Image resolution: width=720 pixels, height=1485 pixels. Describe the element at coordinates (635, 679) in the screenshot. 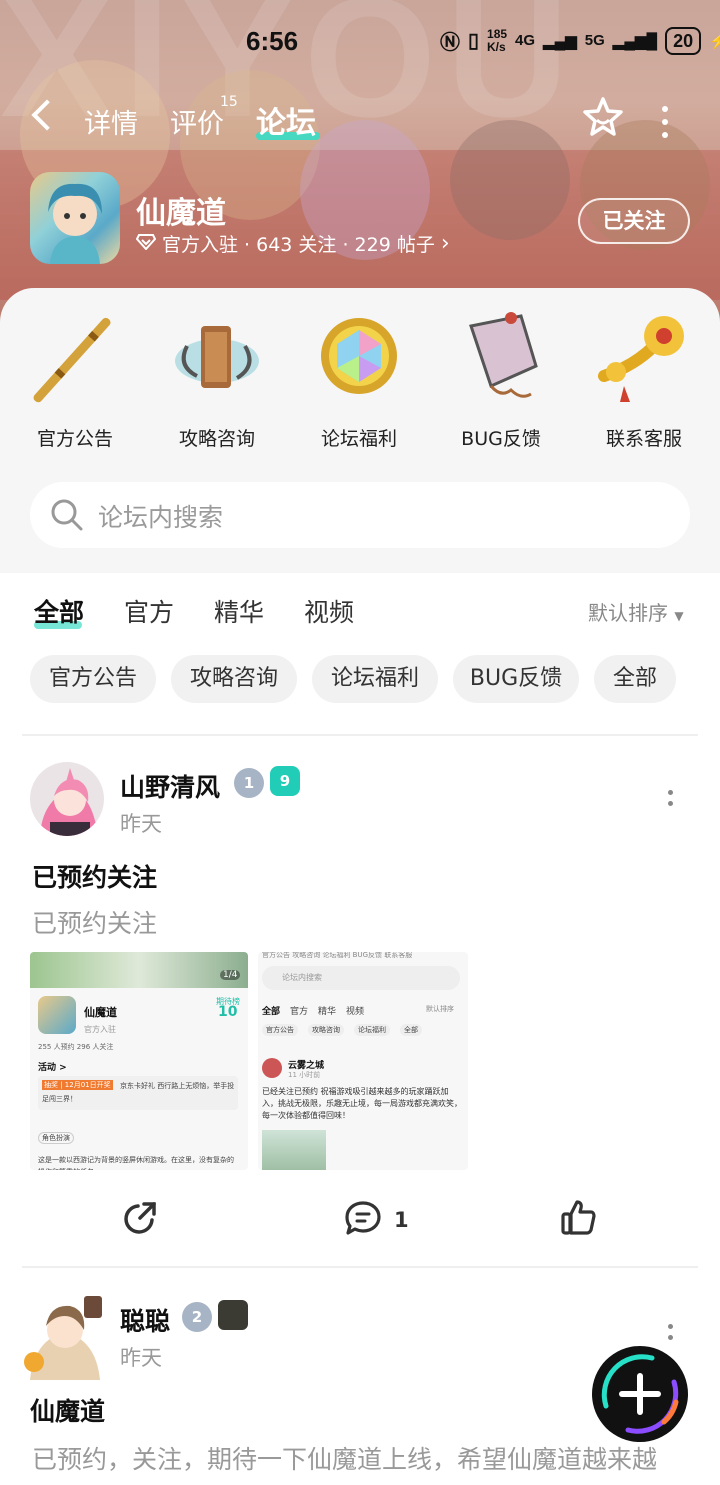

I see `chip-all: 全部` at that location.